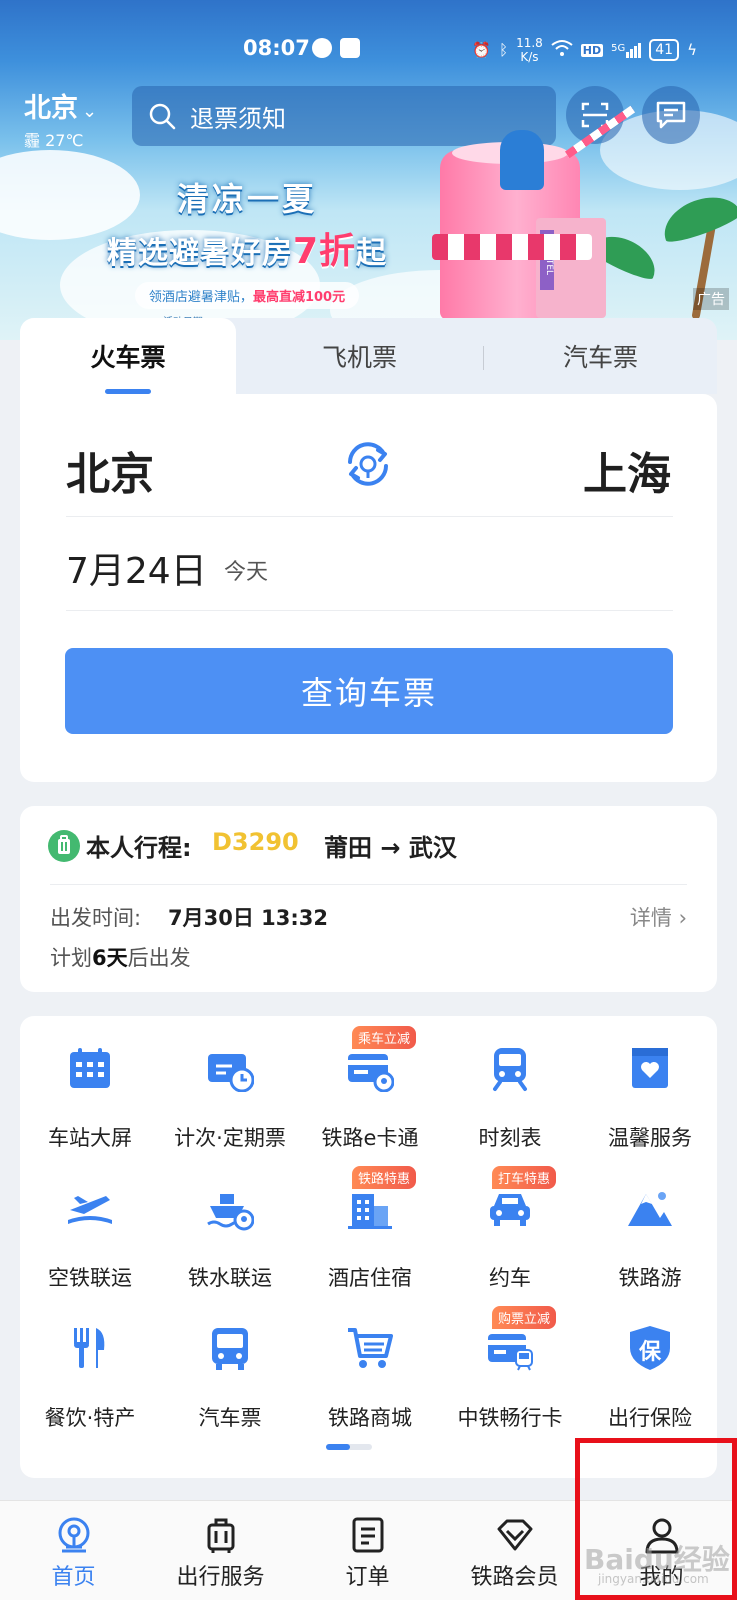 The height and width of the screenshot is (1600, 737). What do you see at coordinates (350, 48) in the screenshot?
I see `info-icon` at bounding box center [350, 48].